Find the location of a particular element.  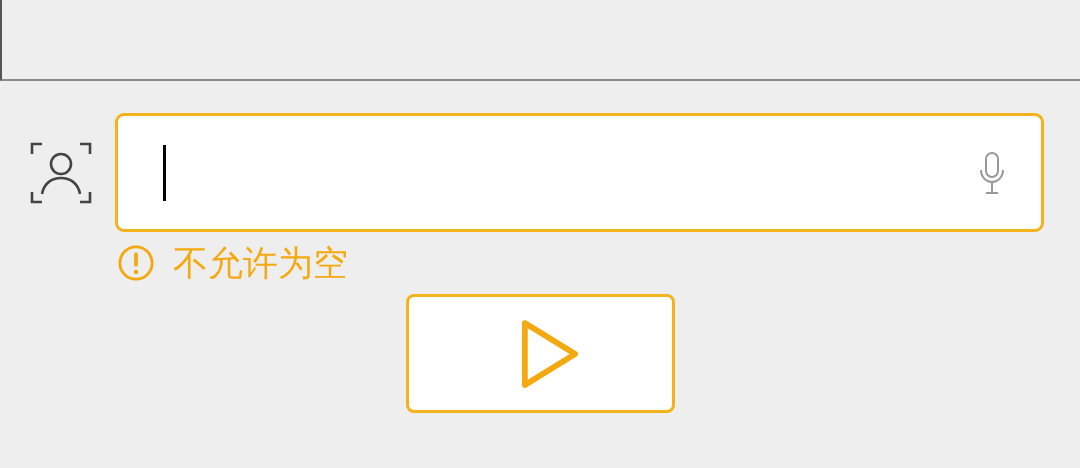

play-icon is located at coordinates (550, 353).